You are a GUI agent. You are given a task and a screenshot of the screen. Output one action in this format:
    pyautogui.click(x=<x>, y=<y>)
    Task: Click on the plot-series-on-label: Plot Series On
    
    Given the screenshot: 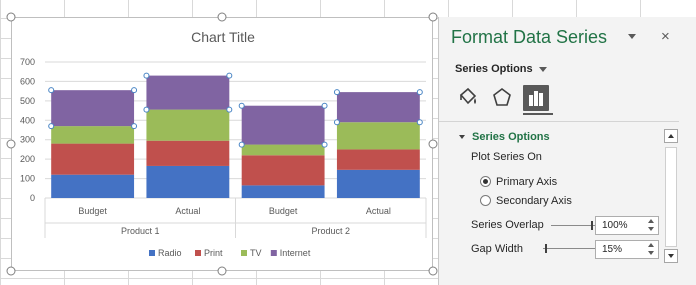 What is the action you would take?
    pyautogui.click(x=506, y=157)
    